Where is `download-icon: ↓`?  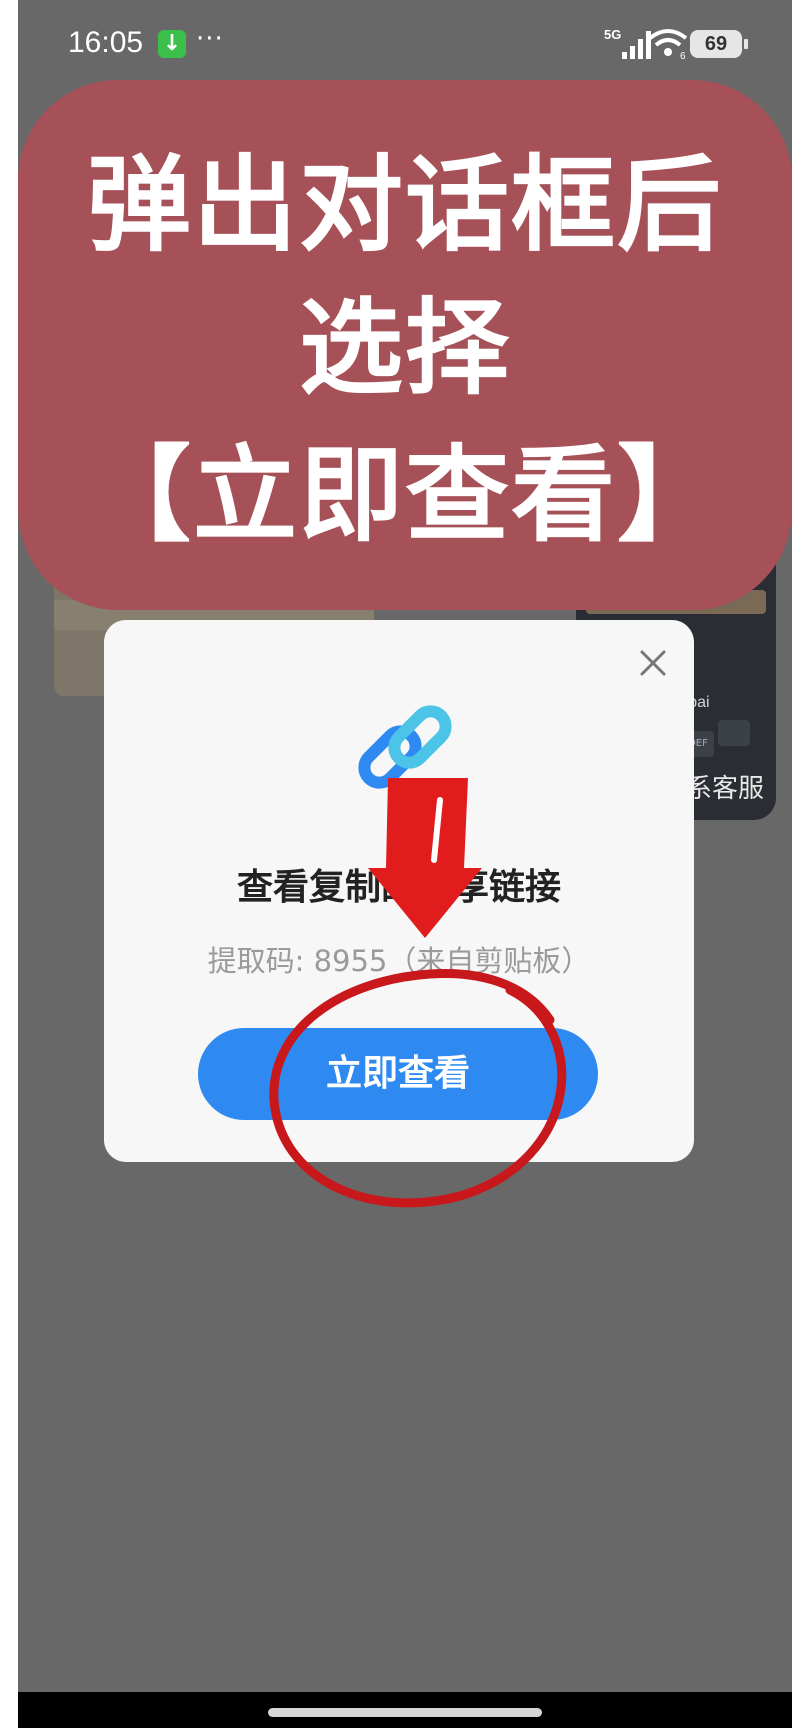
download-icon: ↓ is located at coordinates (172, 44).